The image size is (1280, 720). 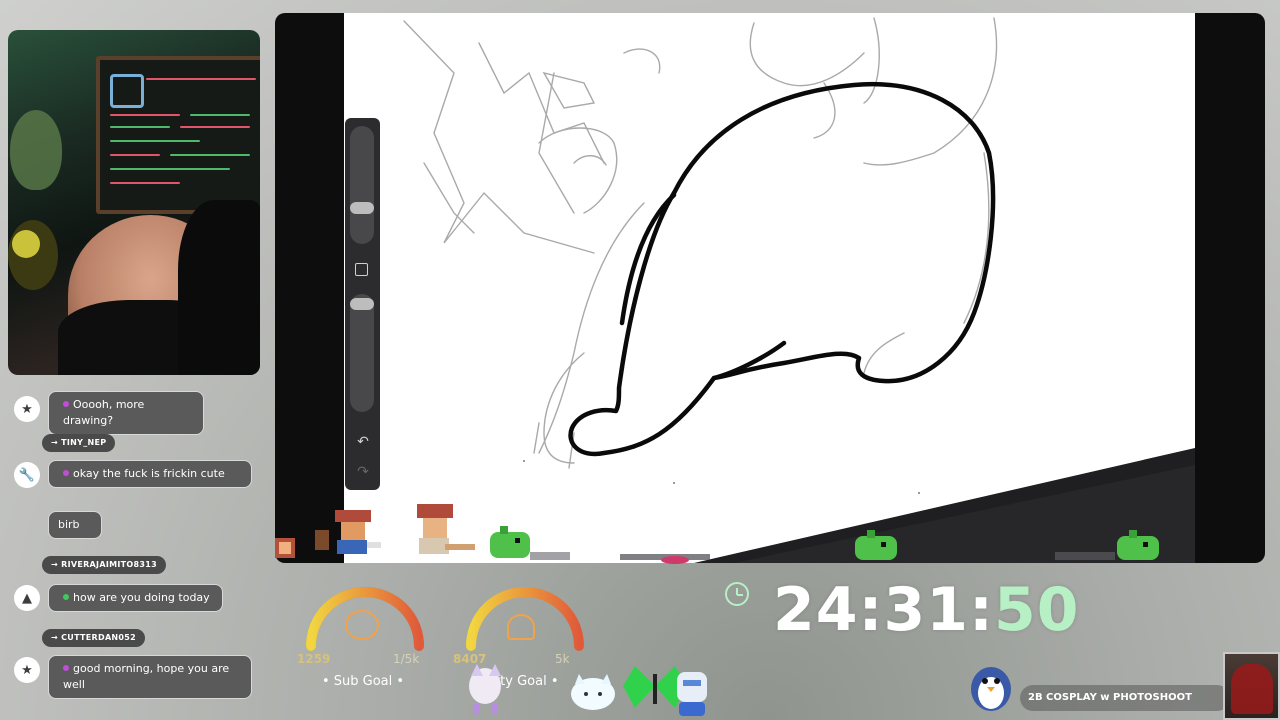 I want to click on countdown-timer: 24:31:50, so click(x=926, y=610).